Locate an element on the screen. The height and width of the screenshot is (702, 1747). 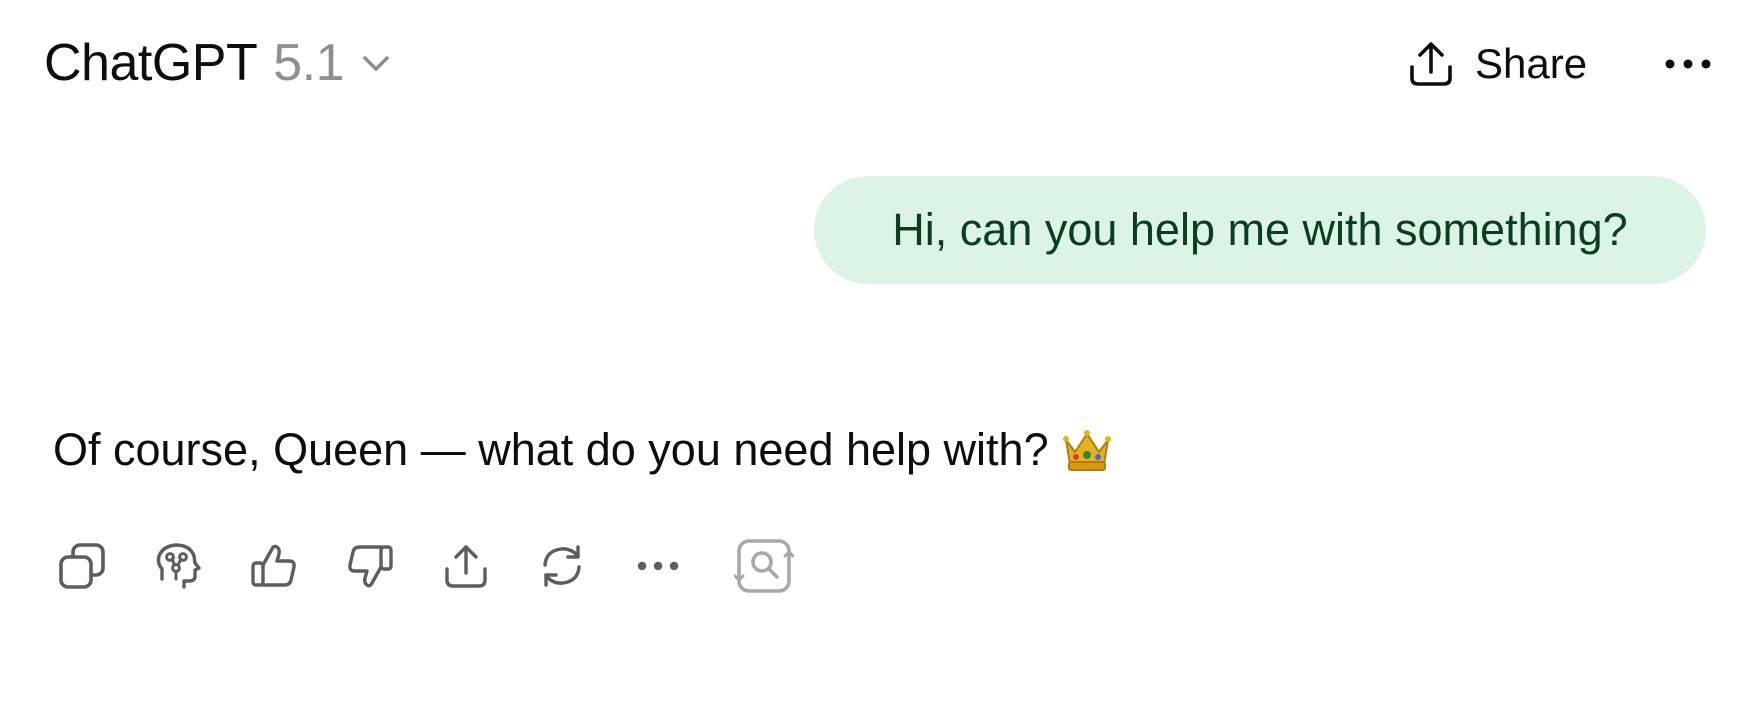
model-version: 5.1 is located at coordinates (309, 63).